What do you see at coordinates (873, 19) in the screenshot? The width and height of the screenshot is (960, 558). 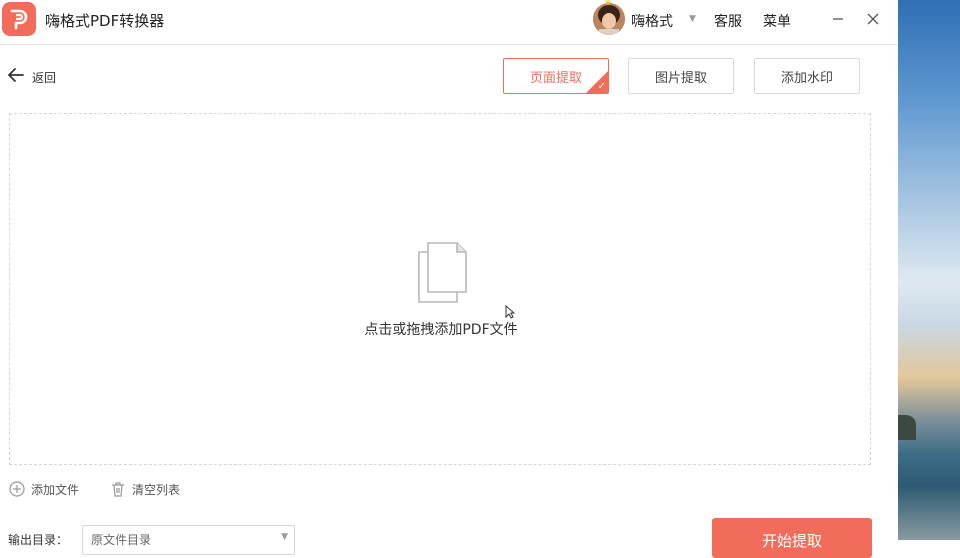 I see `close-icon` at bounding box center [873, 19].